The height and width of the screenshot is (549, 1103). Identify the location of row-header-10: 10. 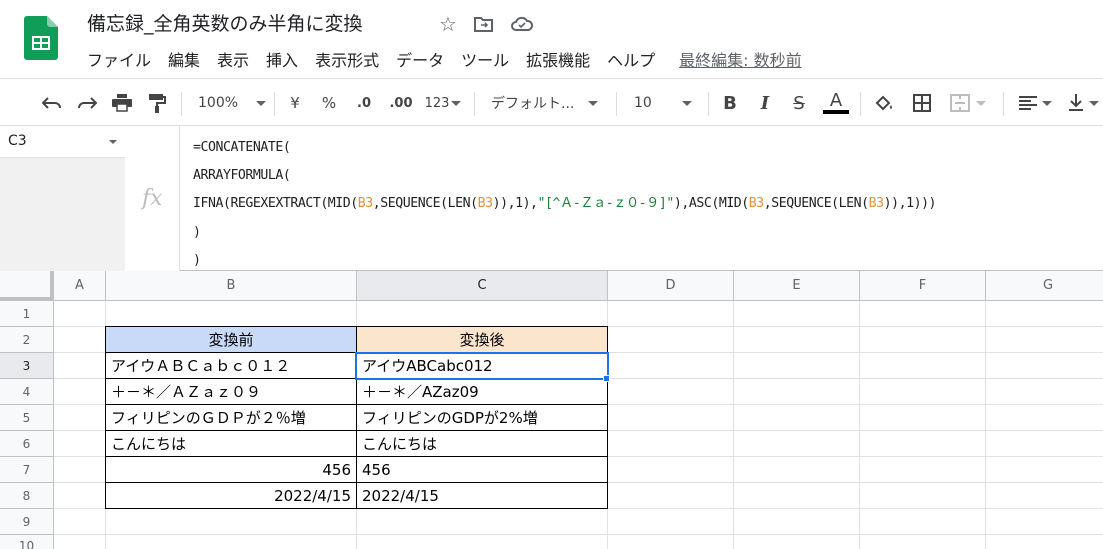
(27, 542).